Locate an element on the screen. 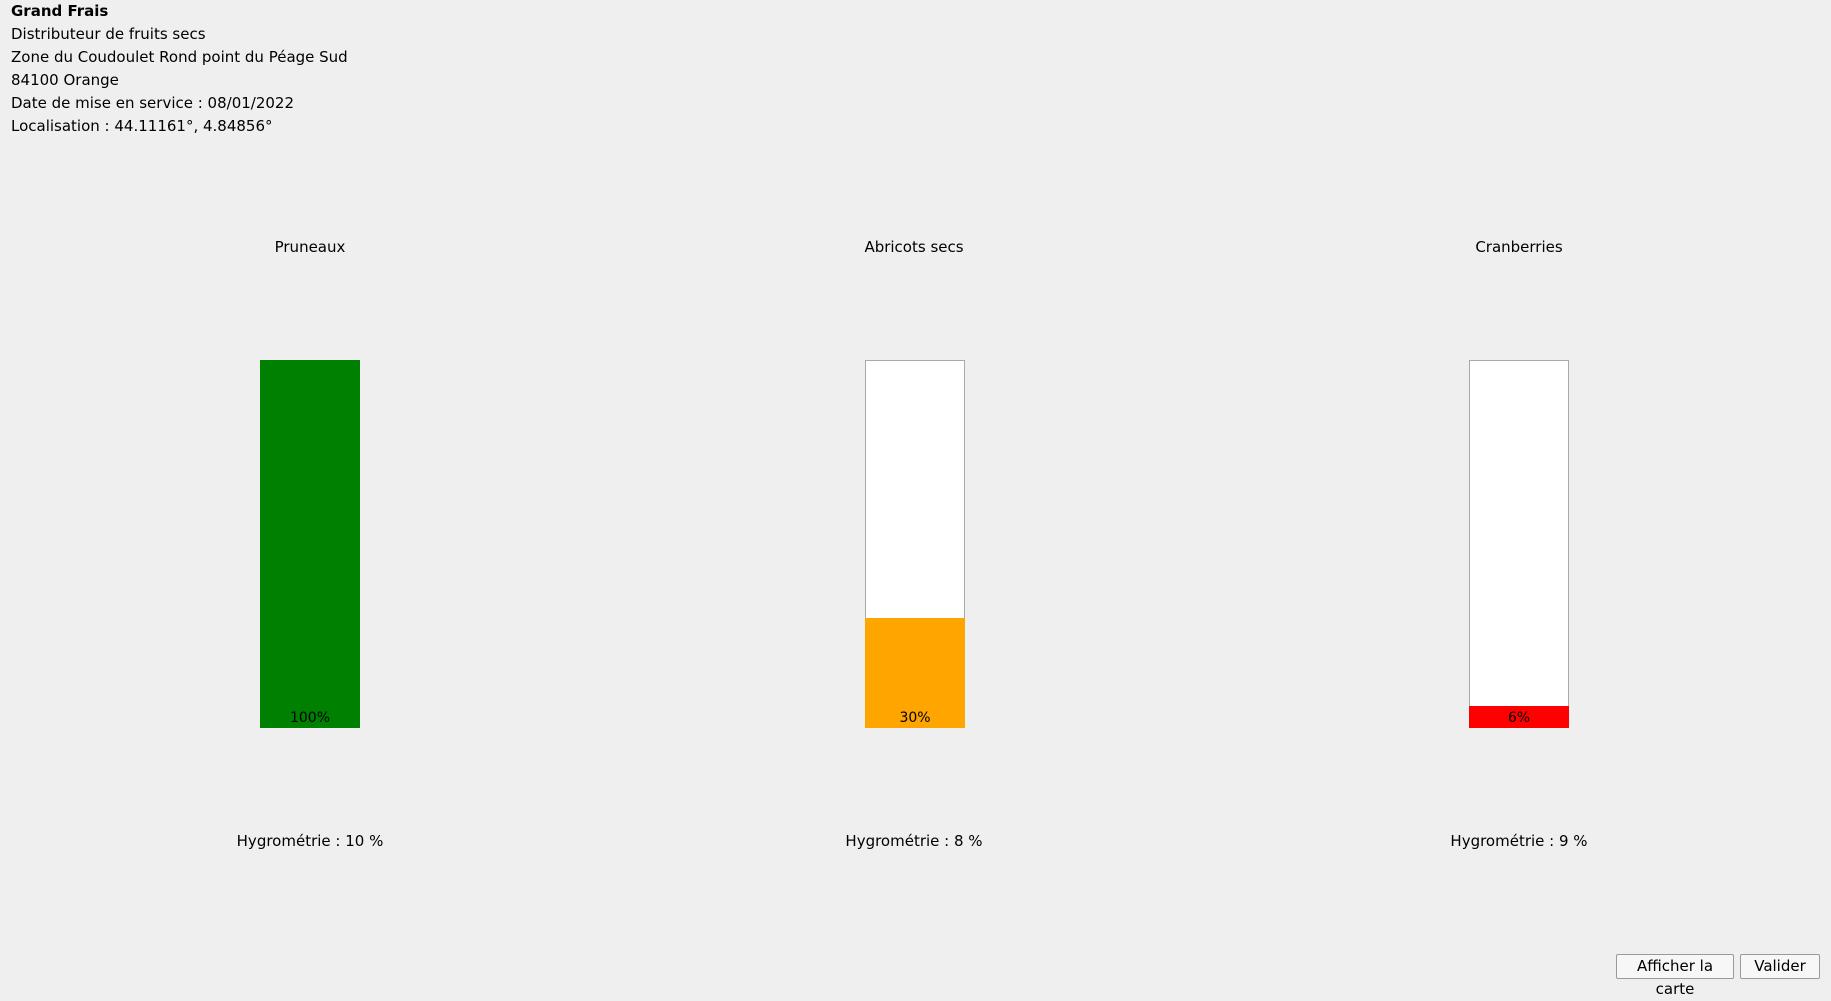  store-type: Distributeur de fruits secs is located at coordinates (108, 34).